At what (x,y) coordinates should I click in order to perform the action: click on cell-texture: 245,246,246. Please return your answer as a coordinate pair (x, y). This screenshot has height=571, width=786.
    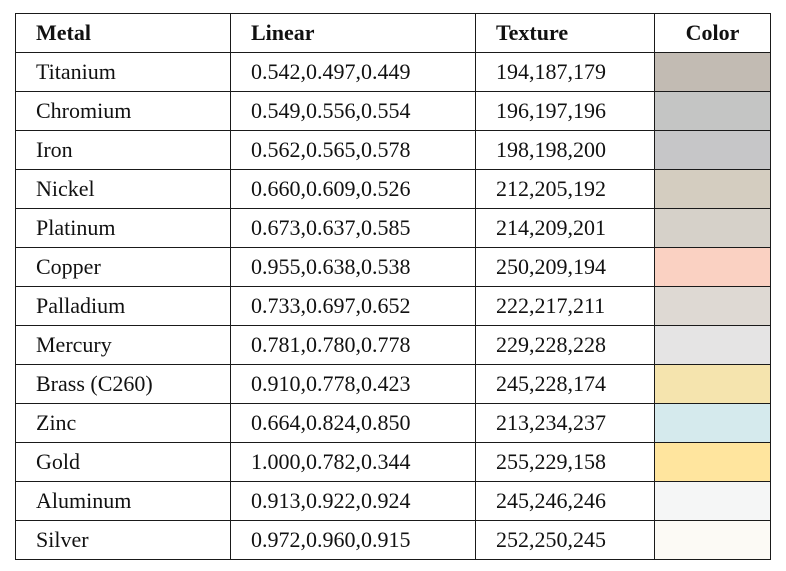
    Looking at the image, I should click on (565, 501).